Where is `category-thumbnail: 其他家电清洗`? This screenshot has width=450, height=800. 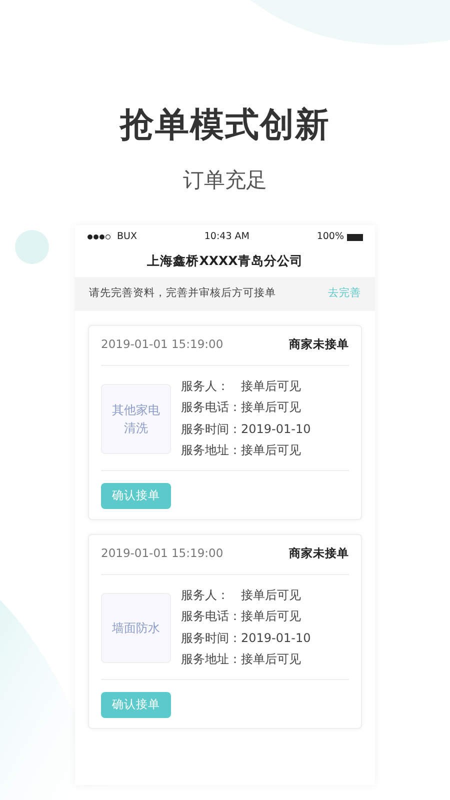
category-thumbnail: 其他家电清洗 is located at coordinates (136, 419).